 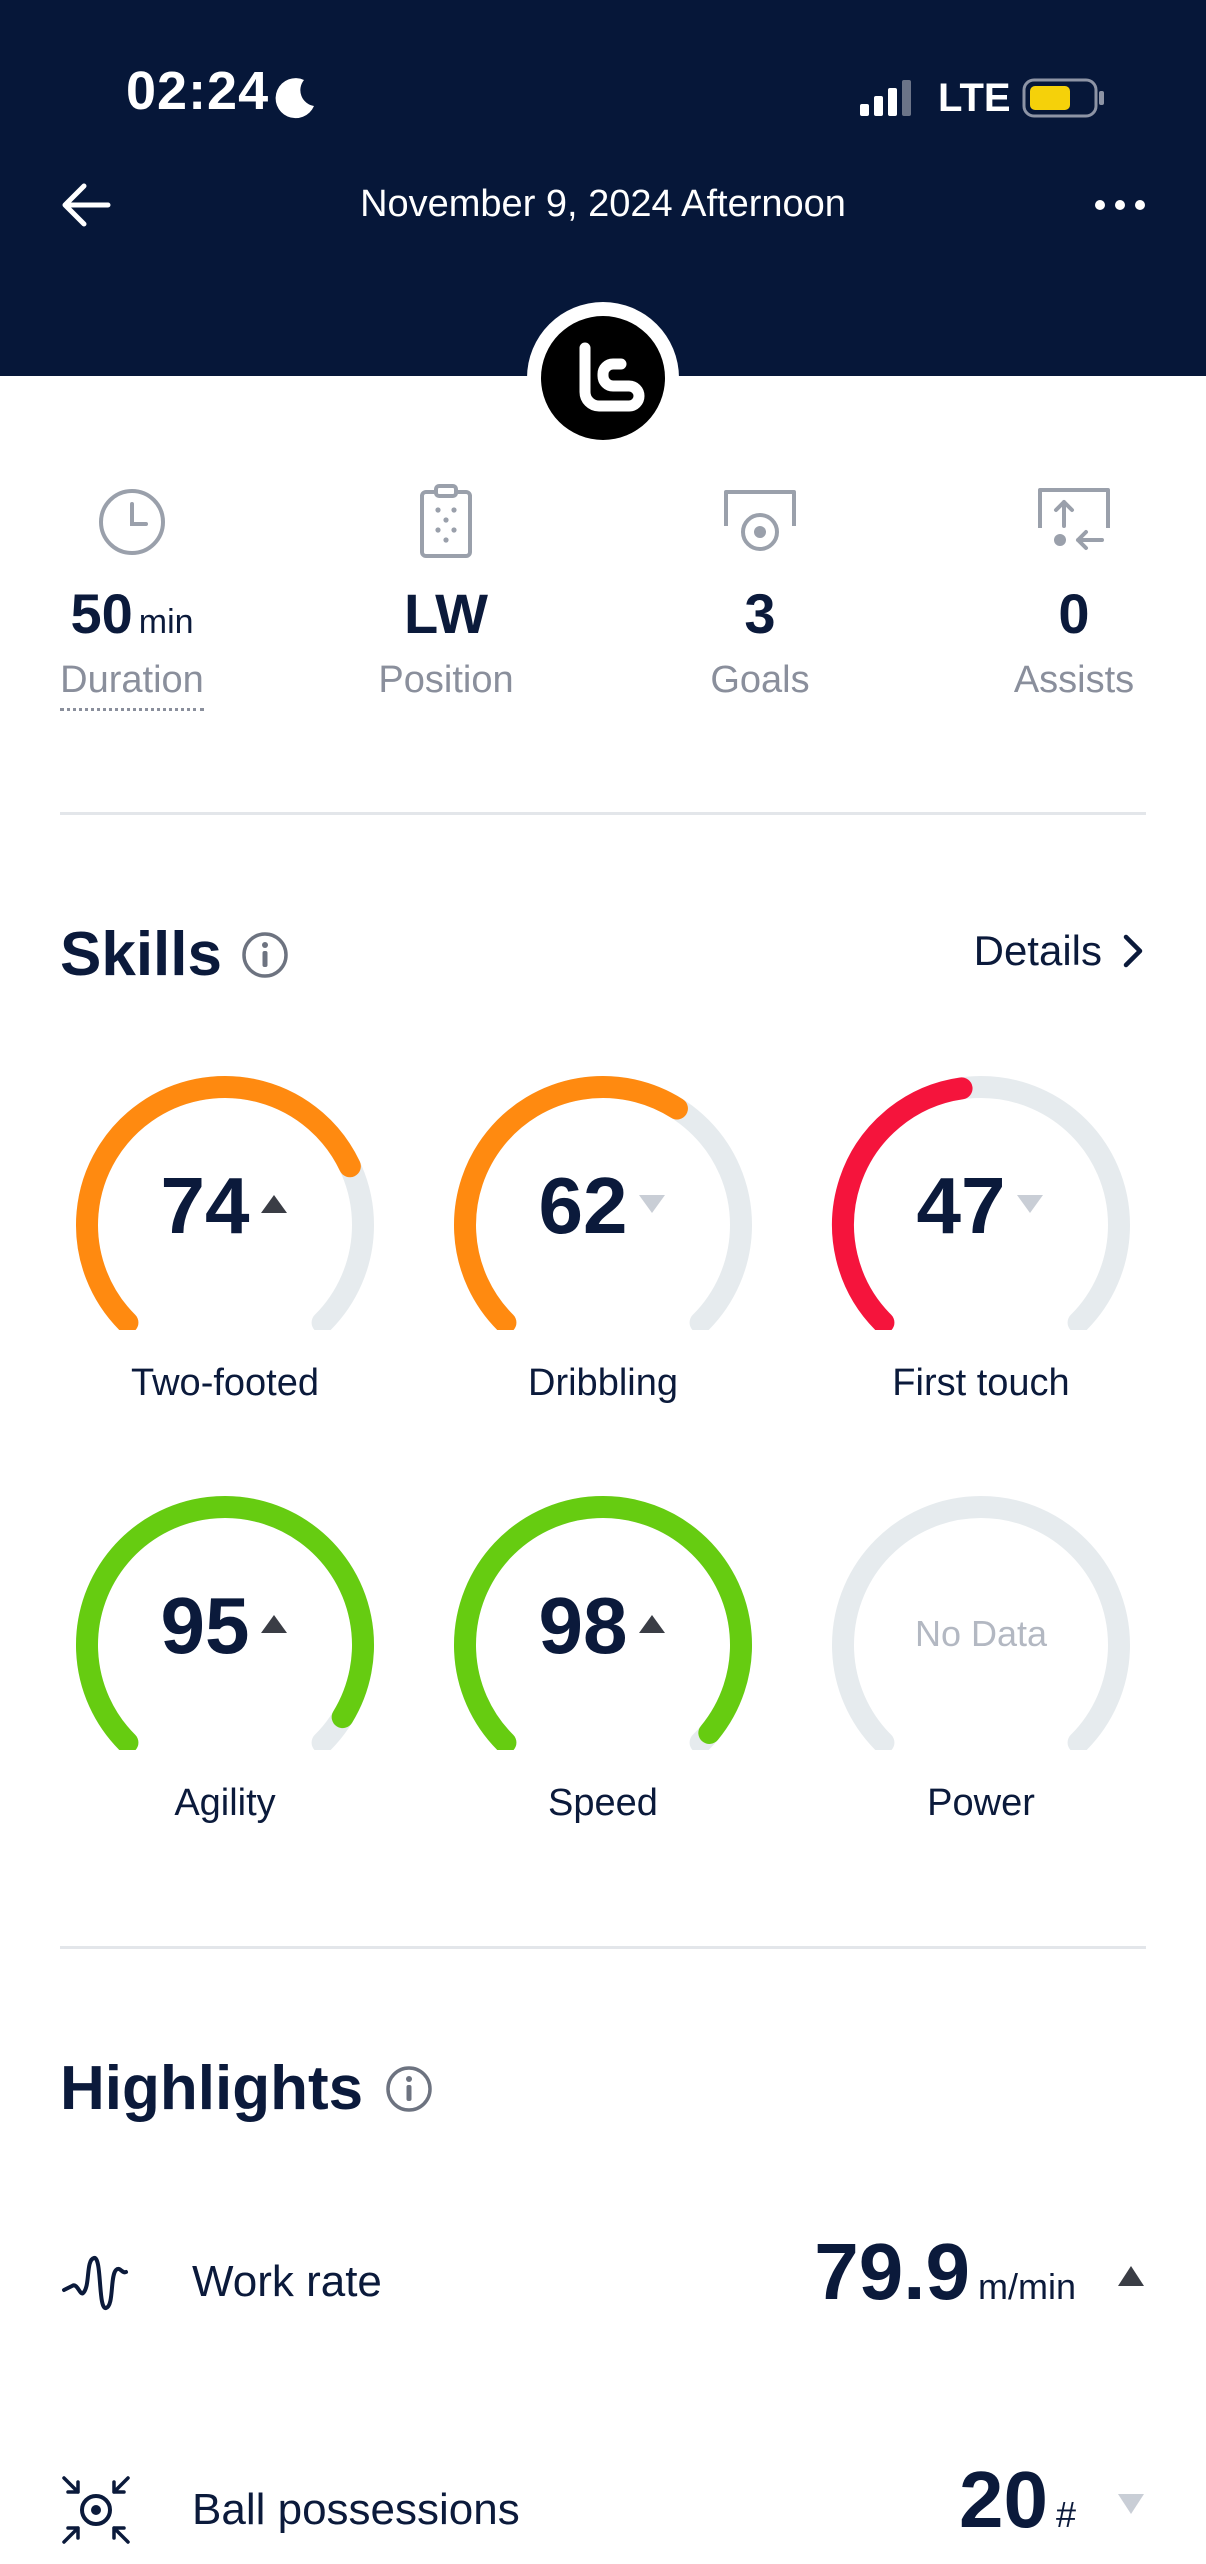 I want to click on skill-score: 47, so click(x=981, y=1206).